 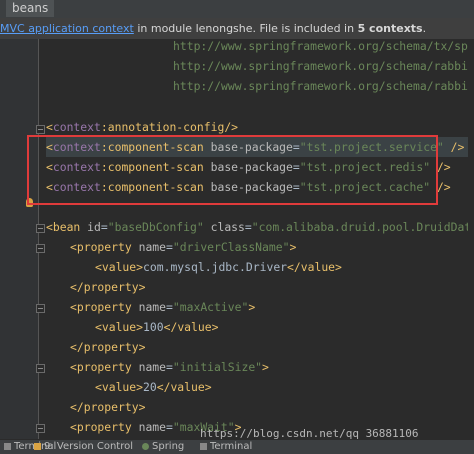 What do you see at coordinates (390, 28) in the screenshot?
I see `notice-count: 5 contexts` at bounding box center [390, 28].